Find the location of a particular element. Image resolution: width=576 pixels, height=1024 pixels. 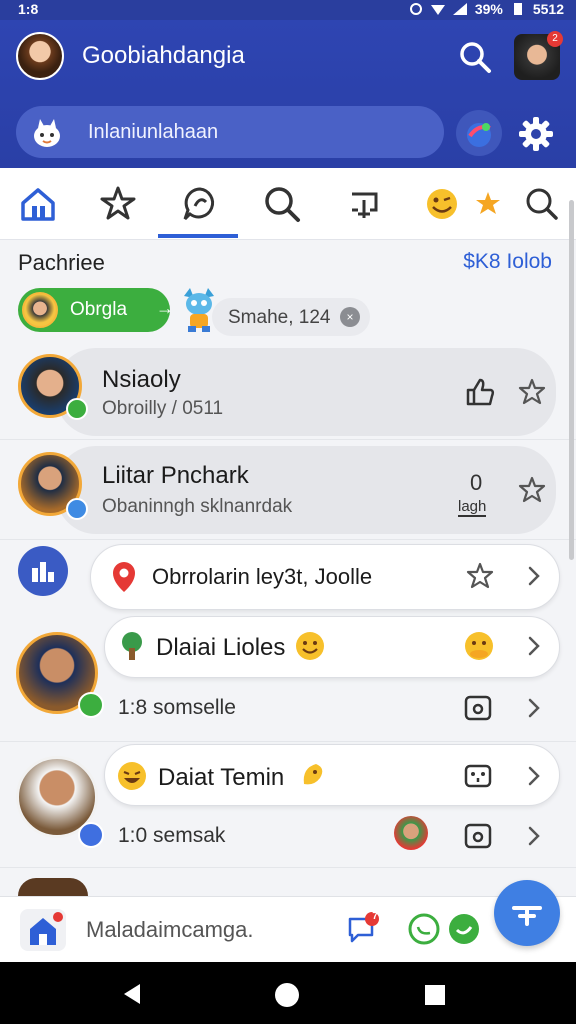

alarm-icon is located at coordinates (415, 9).